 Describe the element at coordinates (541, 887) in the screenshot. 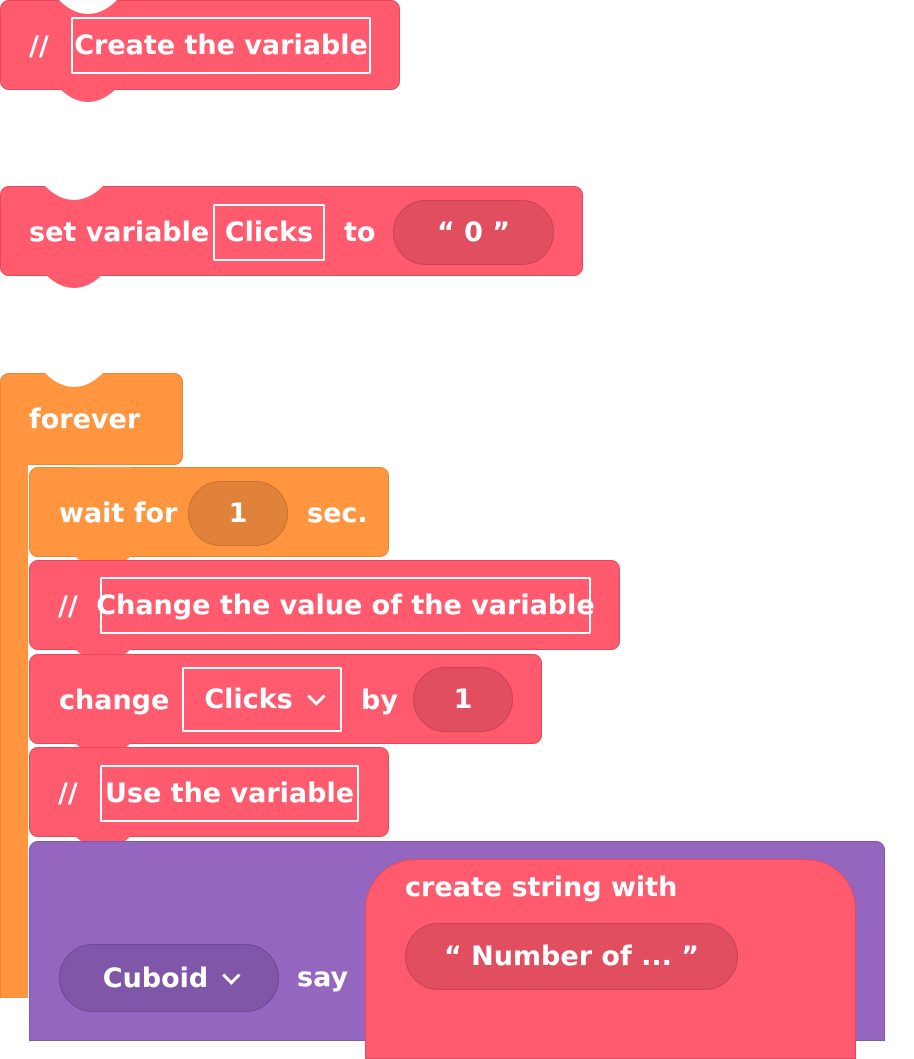

I see `create-string-label: create string with` at that location.